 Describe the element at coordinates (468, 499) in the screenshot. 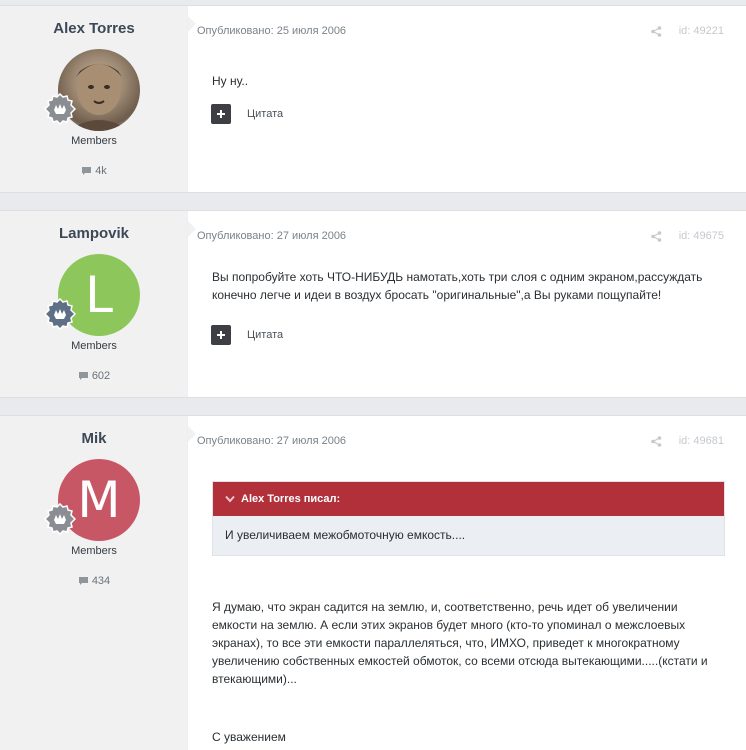

I see `blockquote-citation: Alex Torres писал:` at that location.